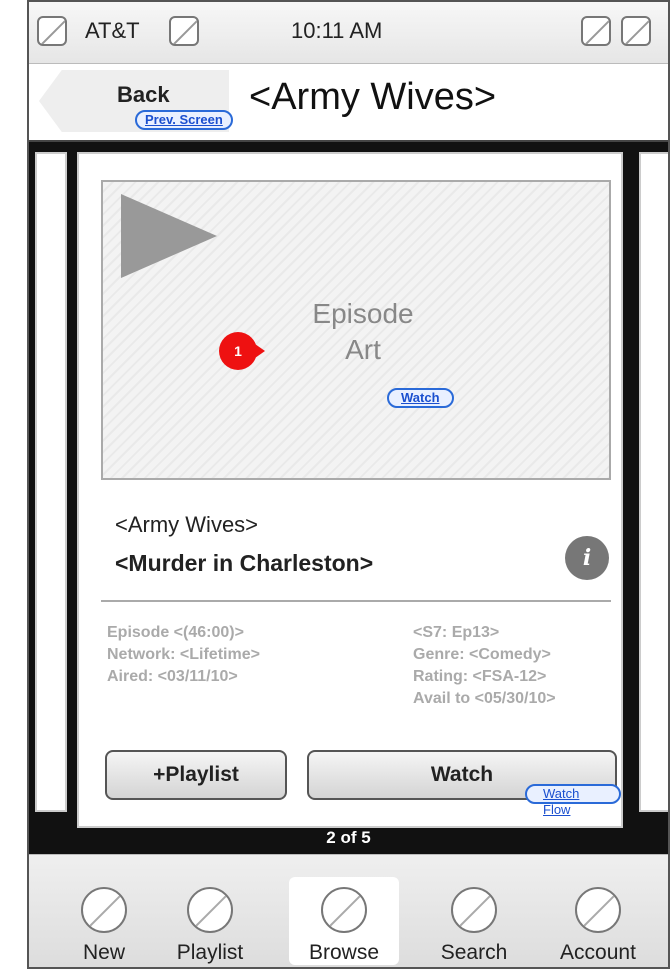  I want to click on show-name: <Army Wives>, so click(187, 524).